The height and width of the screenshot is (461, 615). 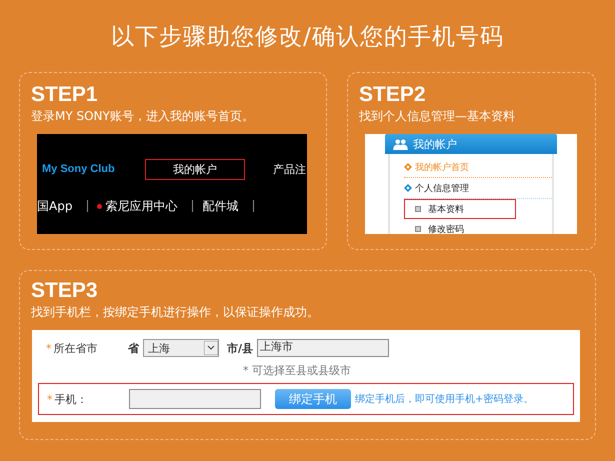 What do you see at coordinates (400, 144) in the screenshot?
I see `people-icon` at bounding box center [400, 144].